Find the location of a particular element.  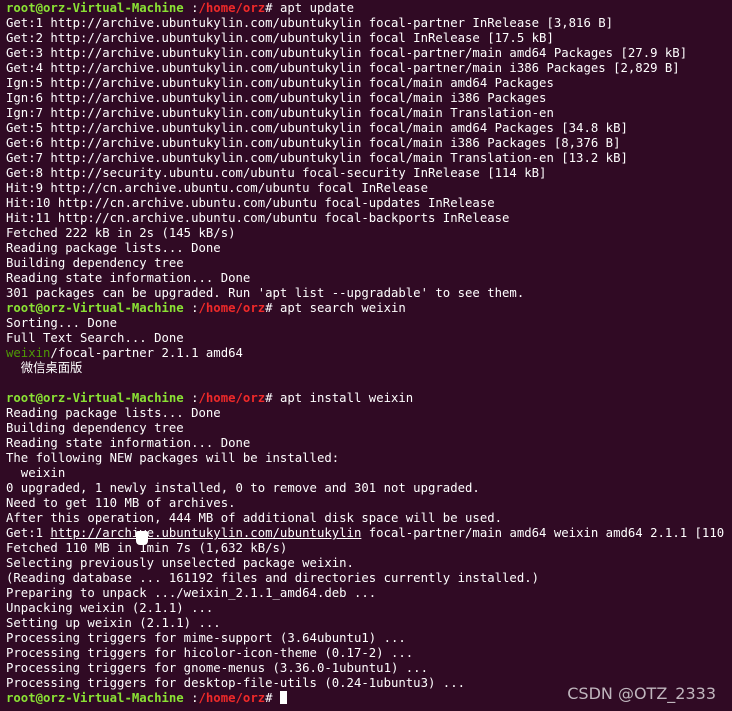

package-details: /focal-partner 2.1.1 amd64 is located at coordinates (146, 353).